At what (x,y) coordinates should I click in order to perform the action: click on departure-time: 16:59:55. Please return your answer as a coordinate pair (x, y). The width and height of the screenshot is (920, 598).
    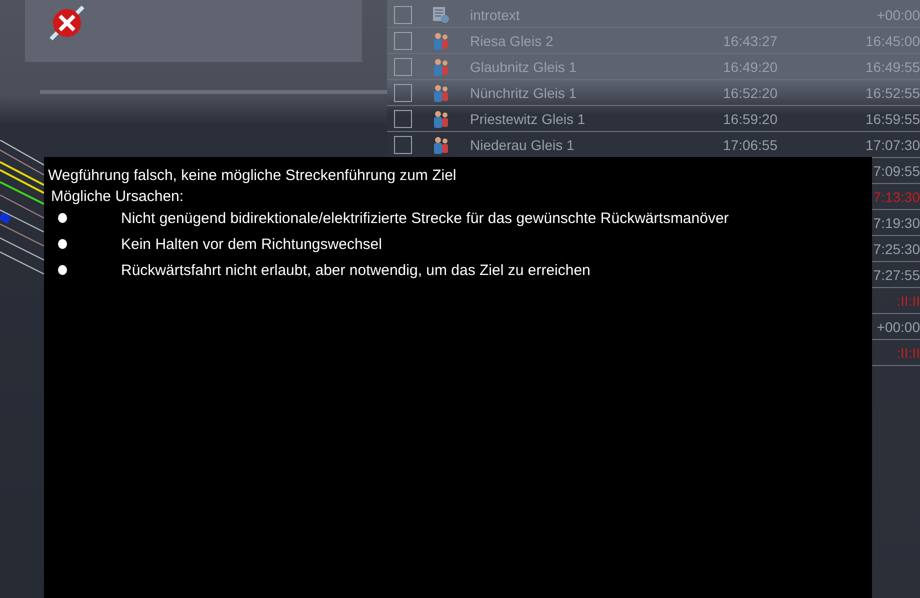
    Looking at the image, I should click on (893, 118).